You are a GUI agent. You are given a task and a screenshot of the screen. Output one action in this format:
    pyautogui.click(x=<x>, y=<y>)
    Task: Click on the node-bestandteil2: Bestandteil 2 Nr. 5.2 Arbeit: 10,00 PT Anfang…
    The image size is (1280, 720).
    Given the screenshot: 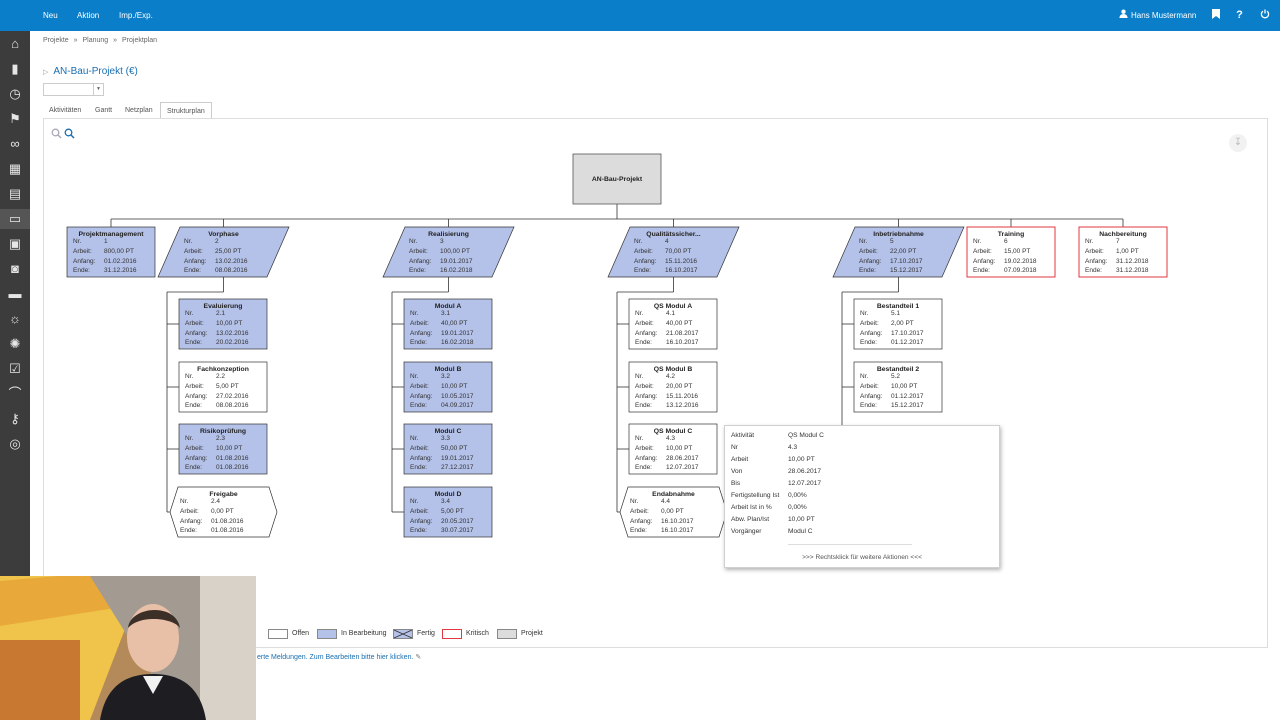 What is the action you would take?
    pyautogui.click(x=898, y=387)
    